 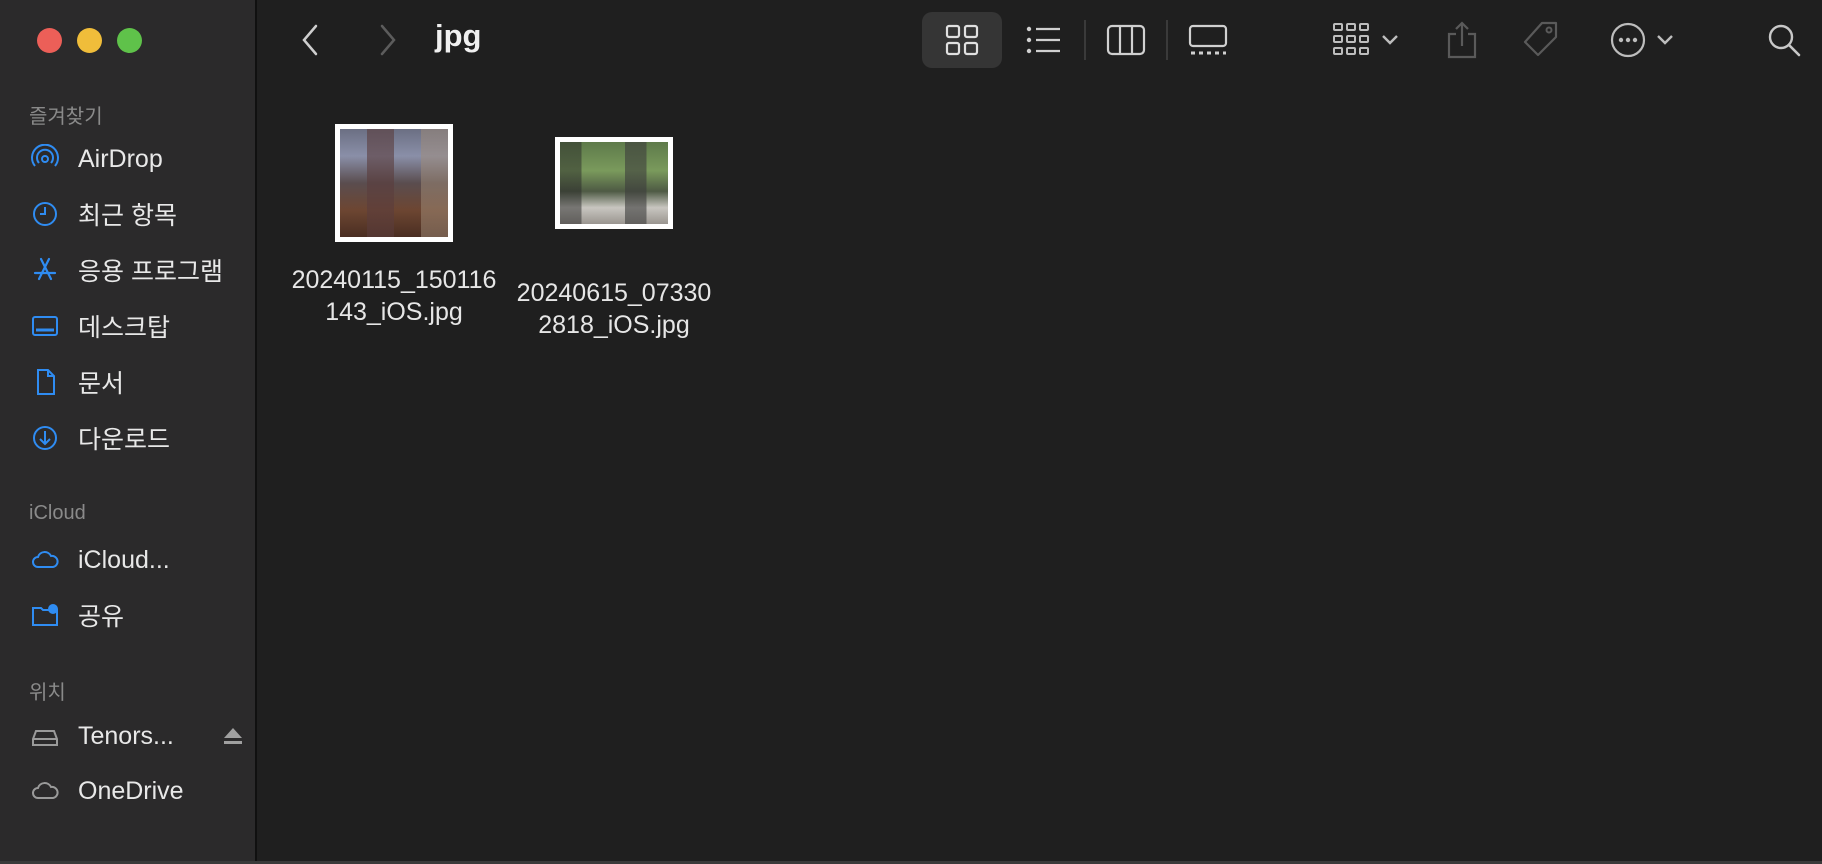 I want to click on list-icon, so click(x=1043, y=40).